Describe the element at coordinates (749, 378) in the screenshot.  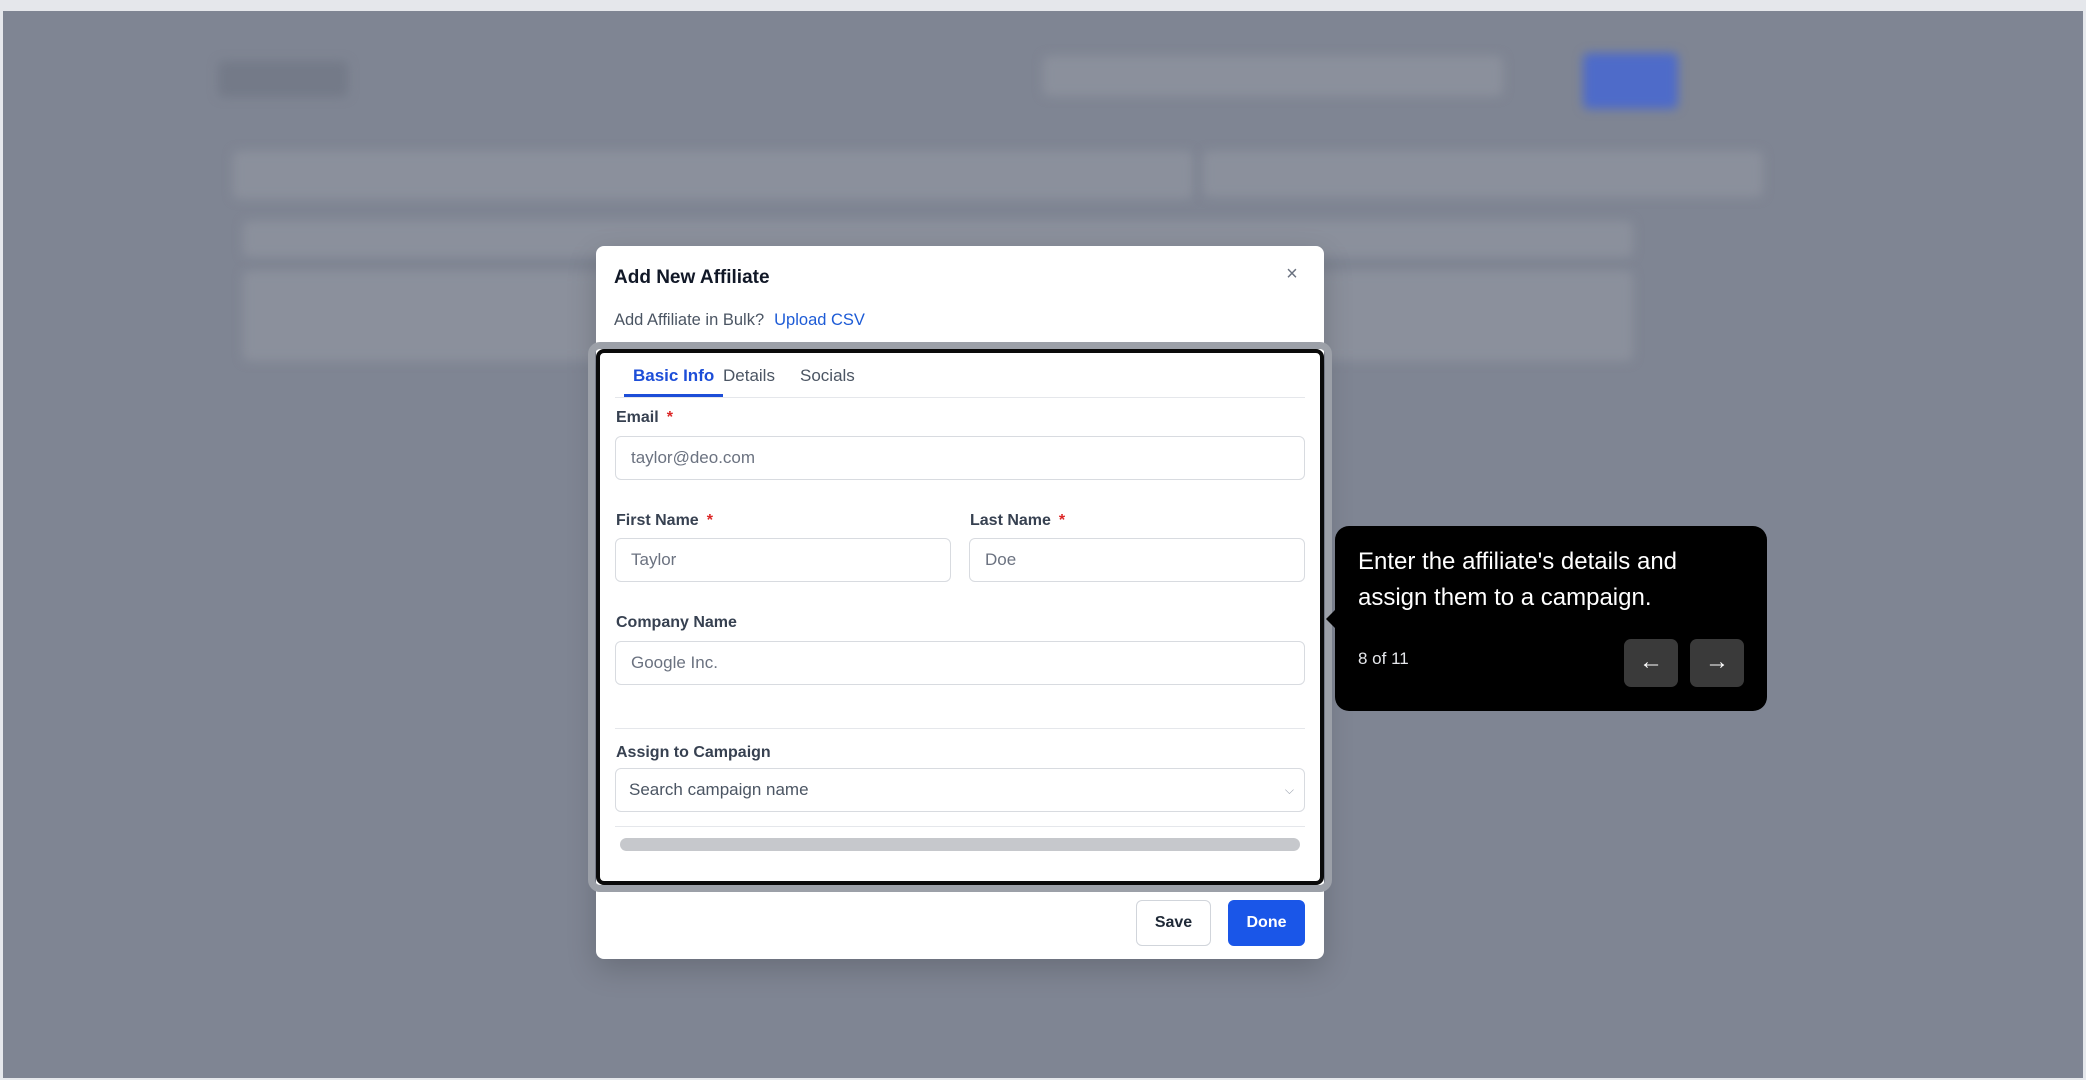
I see `tab-details: Details` at that location.